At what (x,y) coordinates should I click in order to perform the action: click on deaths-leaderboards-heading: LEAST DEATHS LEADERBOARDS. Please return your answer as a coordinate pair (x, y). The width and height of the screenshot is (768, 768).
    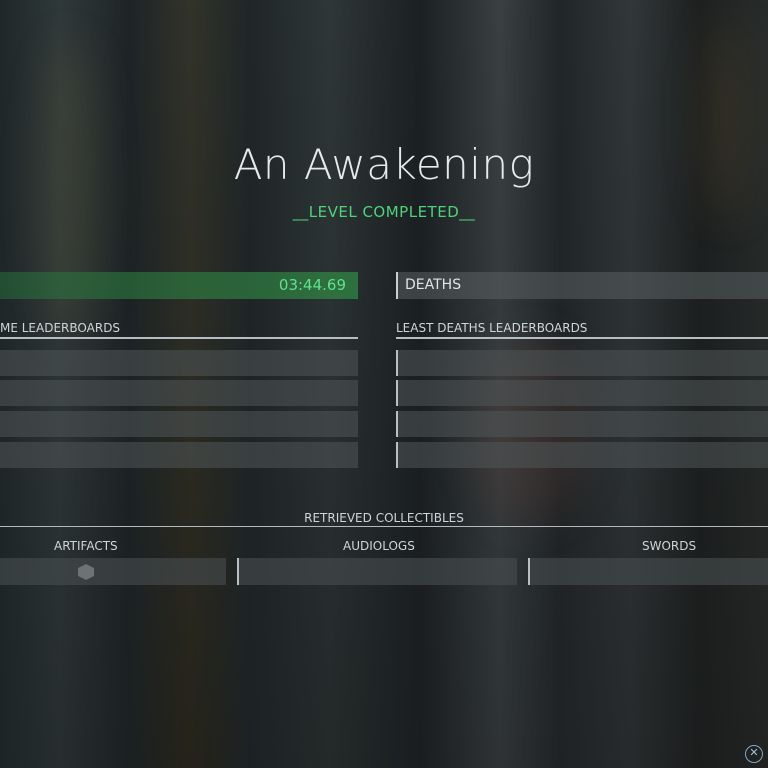
    Looking at the image, I should click on (582, 330).